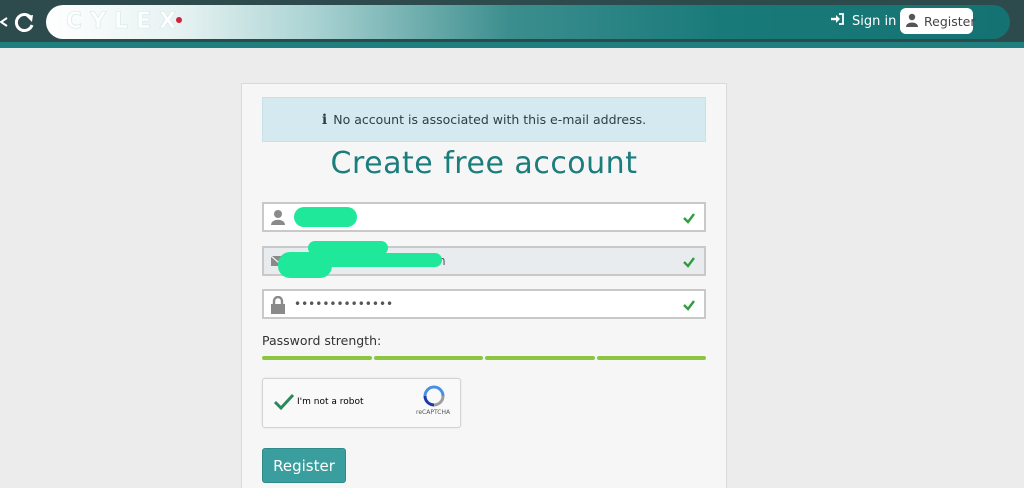 The height and width of the screenshot is (488, 1024). What do you see at coordinates (322, 340) in the screenshot?
I see `password-strength-label: Password strength:` at bounding box center [322, 340].